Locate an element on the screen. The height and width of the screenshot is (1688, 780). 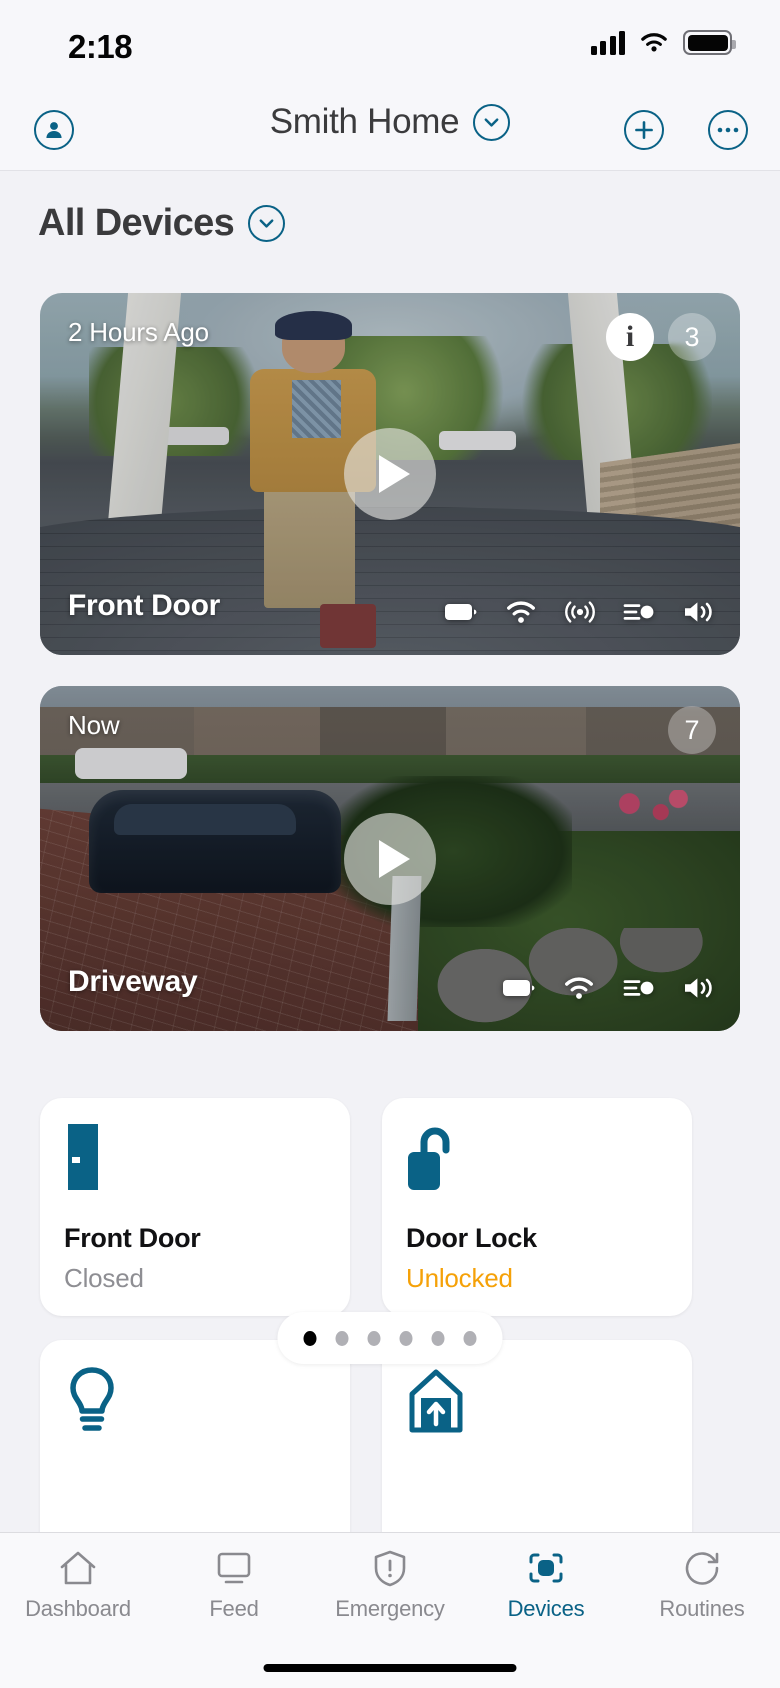
shield-alert-icon is located at coordinates (390, 1568).